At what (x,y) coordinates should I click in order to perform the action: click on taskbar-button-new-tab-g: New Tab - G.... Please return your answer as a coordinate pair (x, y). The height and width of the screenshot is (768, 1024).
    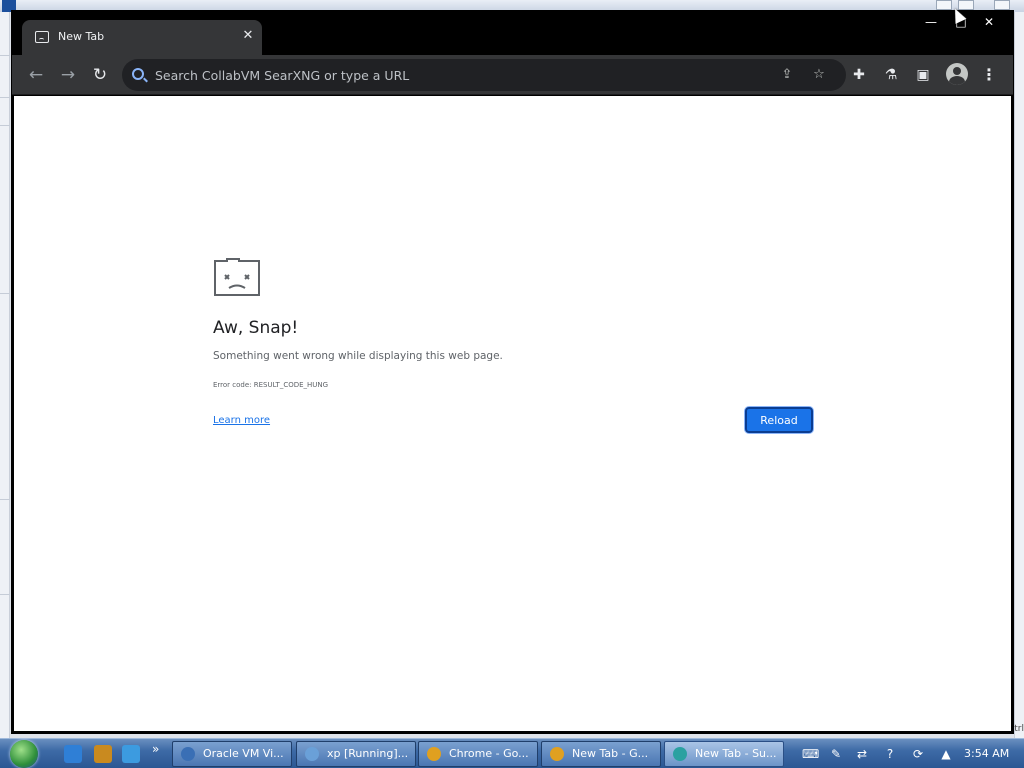
    Looking at the image, I should click on (601, 754).